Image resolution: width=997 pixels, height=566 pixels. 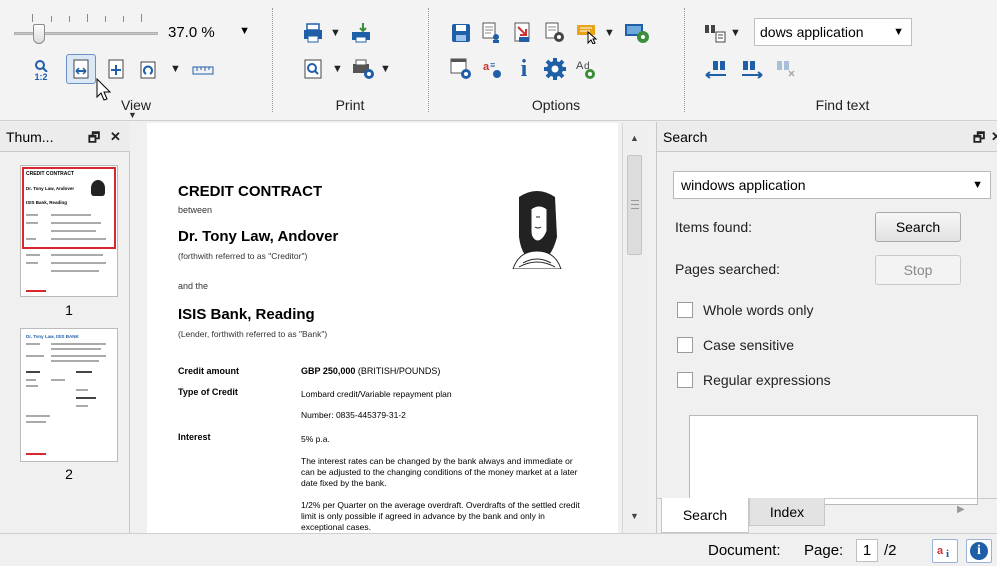 I want to click on print-group: ▼ ▼ ▼ Print, so click(x=350, y=60).